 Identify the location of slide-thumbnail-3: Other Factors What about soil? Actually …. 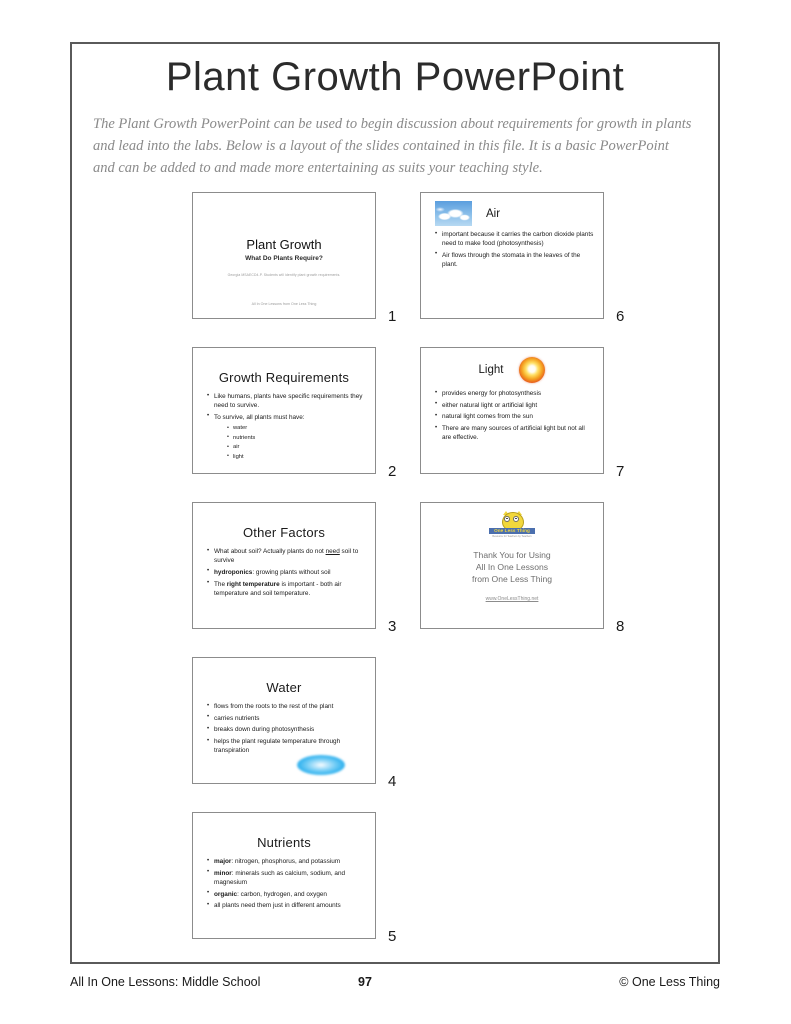
(284, 565).